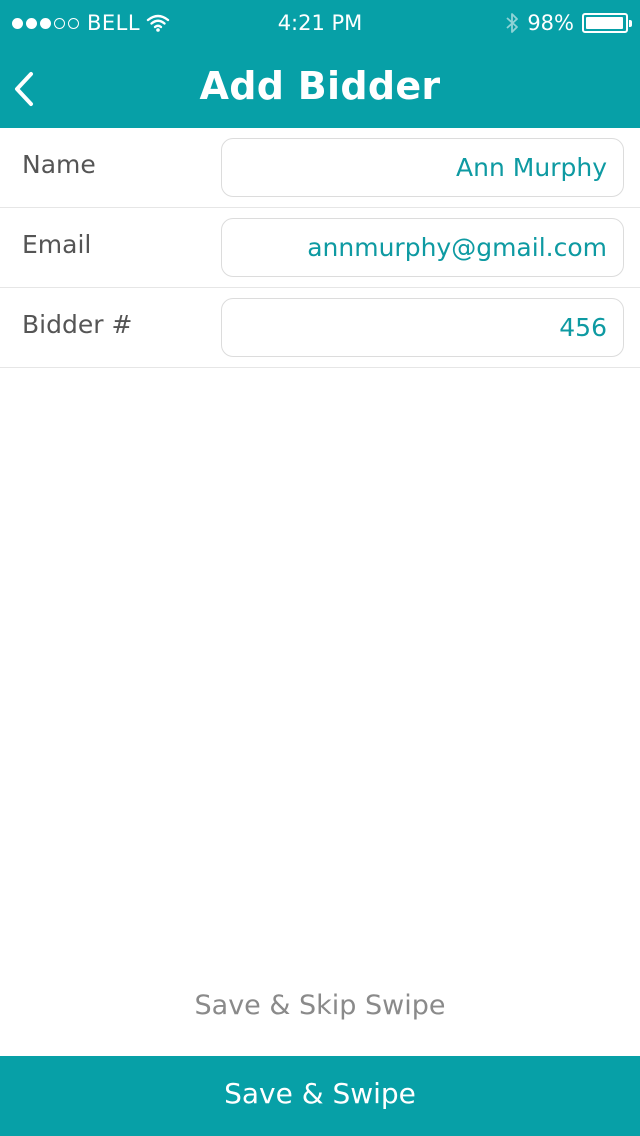 The image size is (640, 1136). I want to click on name-row: Name, so click(320, 168).